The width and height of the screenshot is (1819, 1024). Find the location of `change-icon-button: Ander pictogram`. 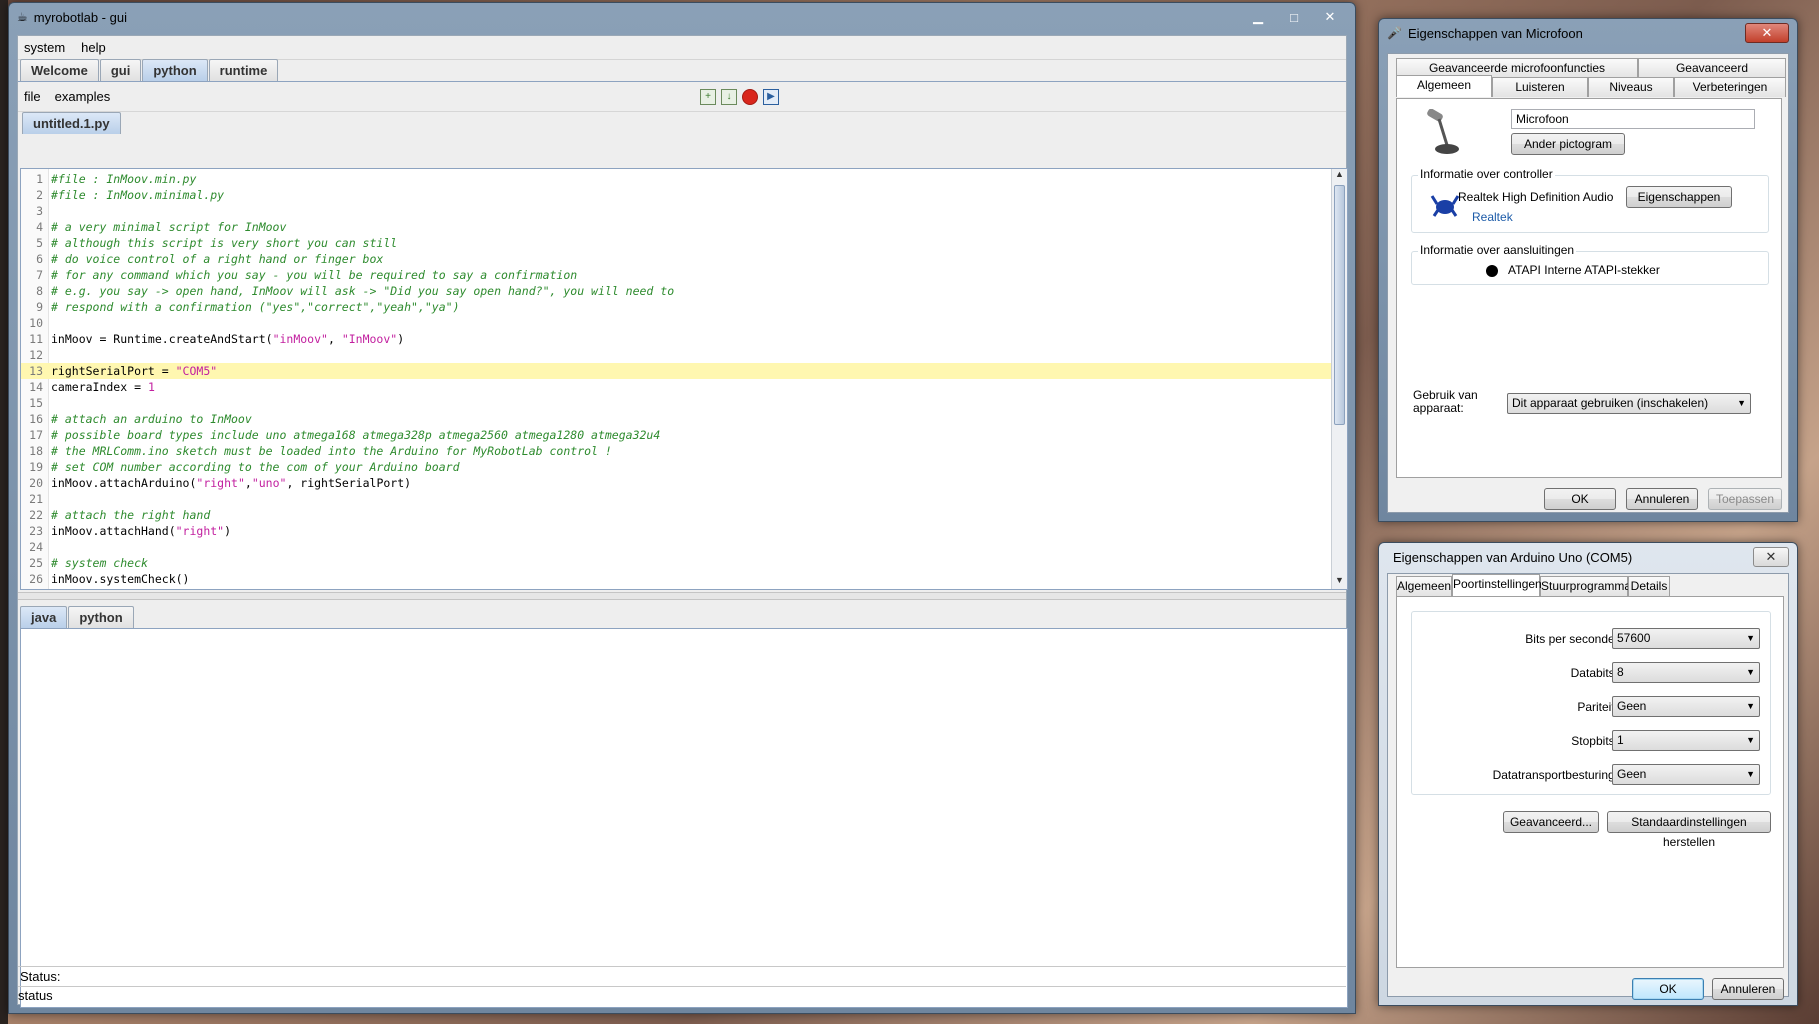

change-icon-button: Ander pictogram is located at coordinates (1568, 144).